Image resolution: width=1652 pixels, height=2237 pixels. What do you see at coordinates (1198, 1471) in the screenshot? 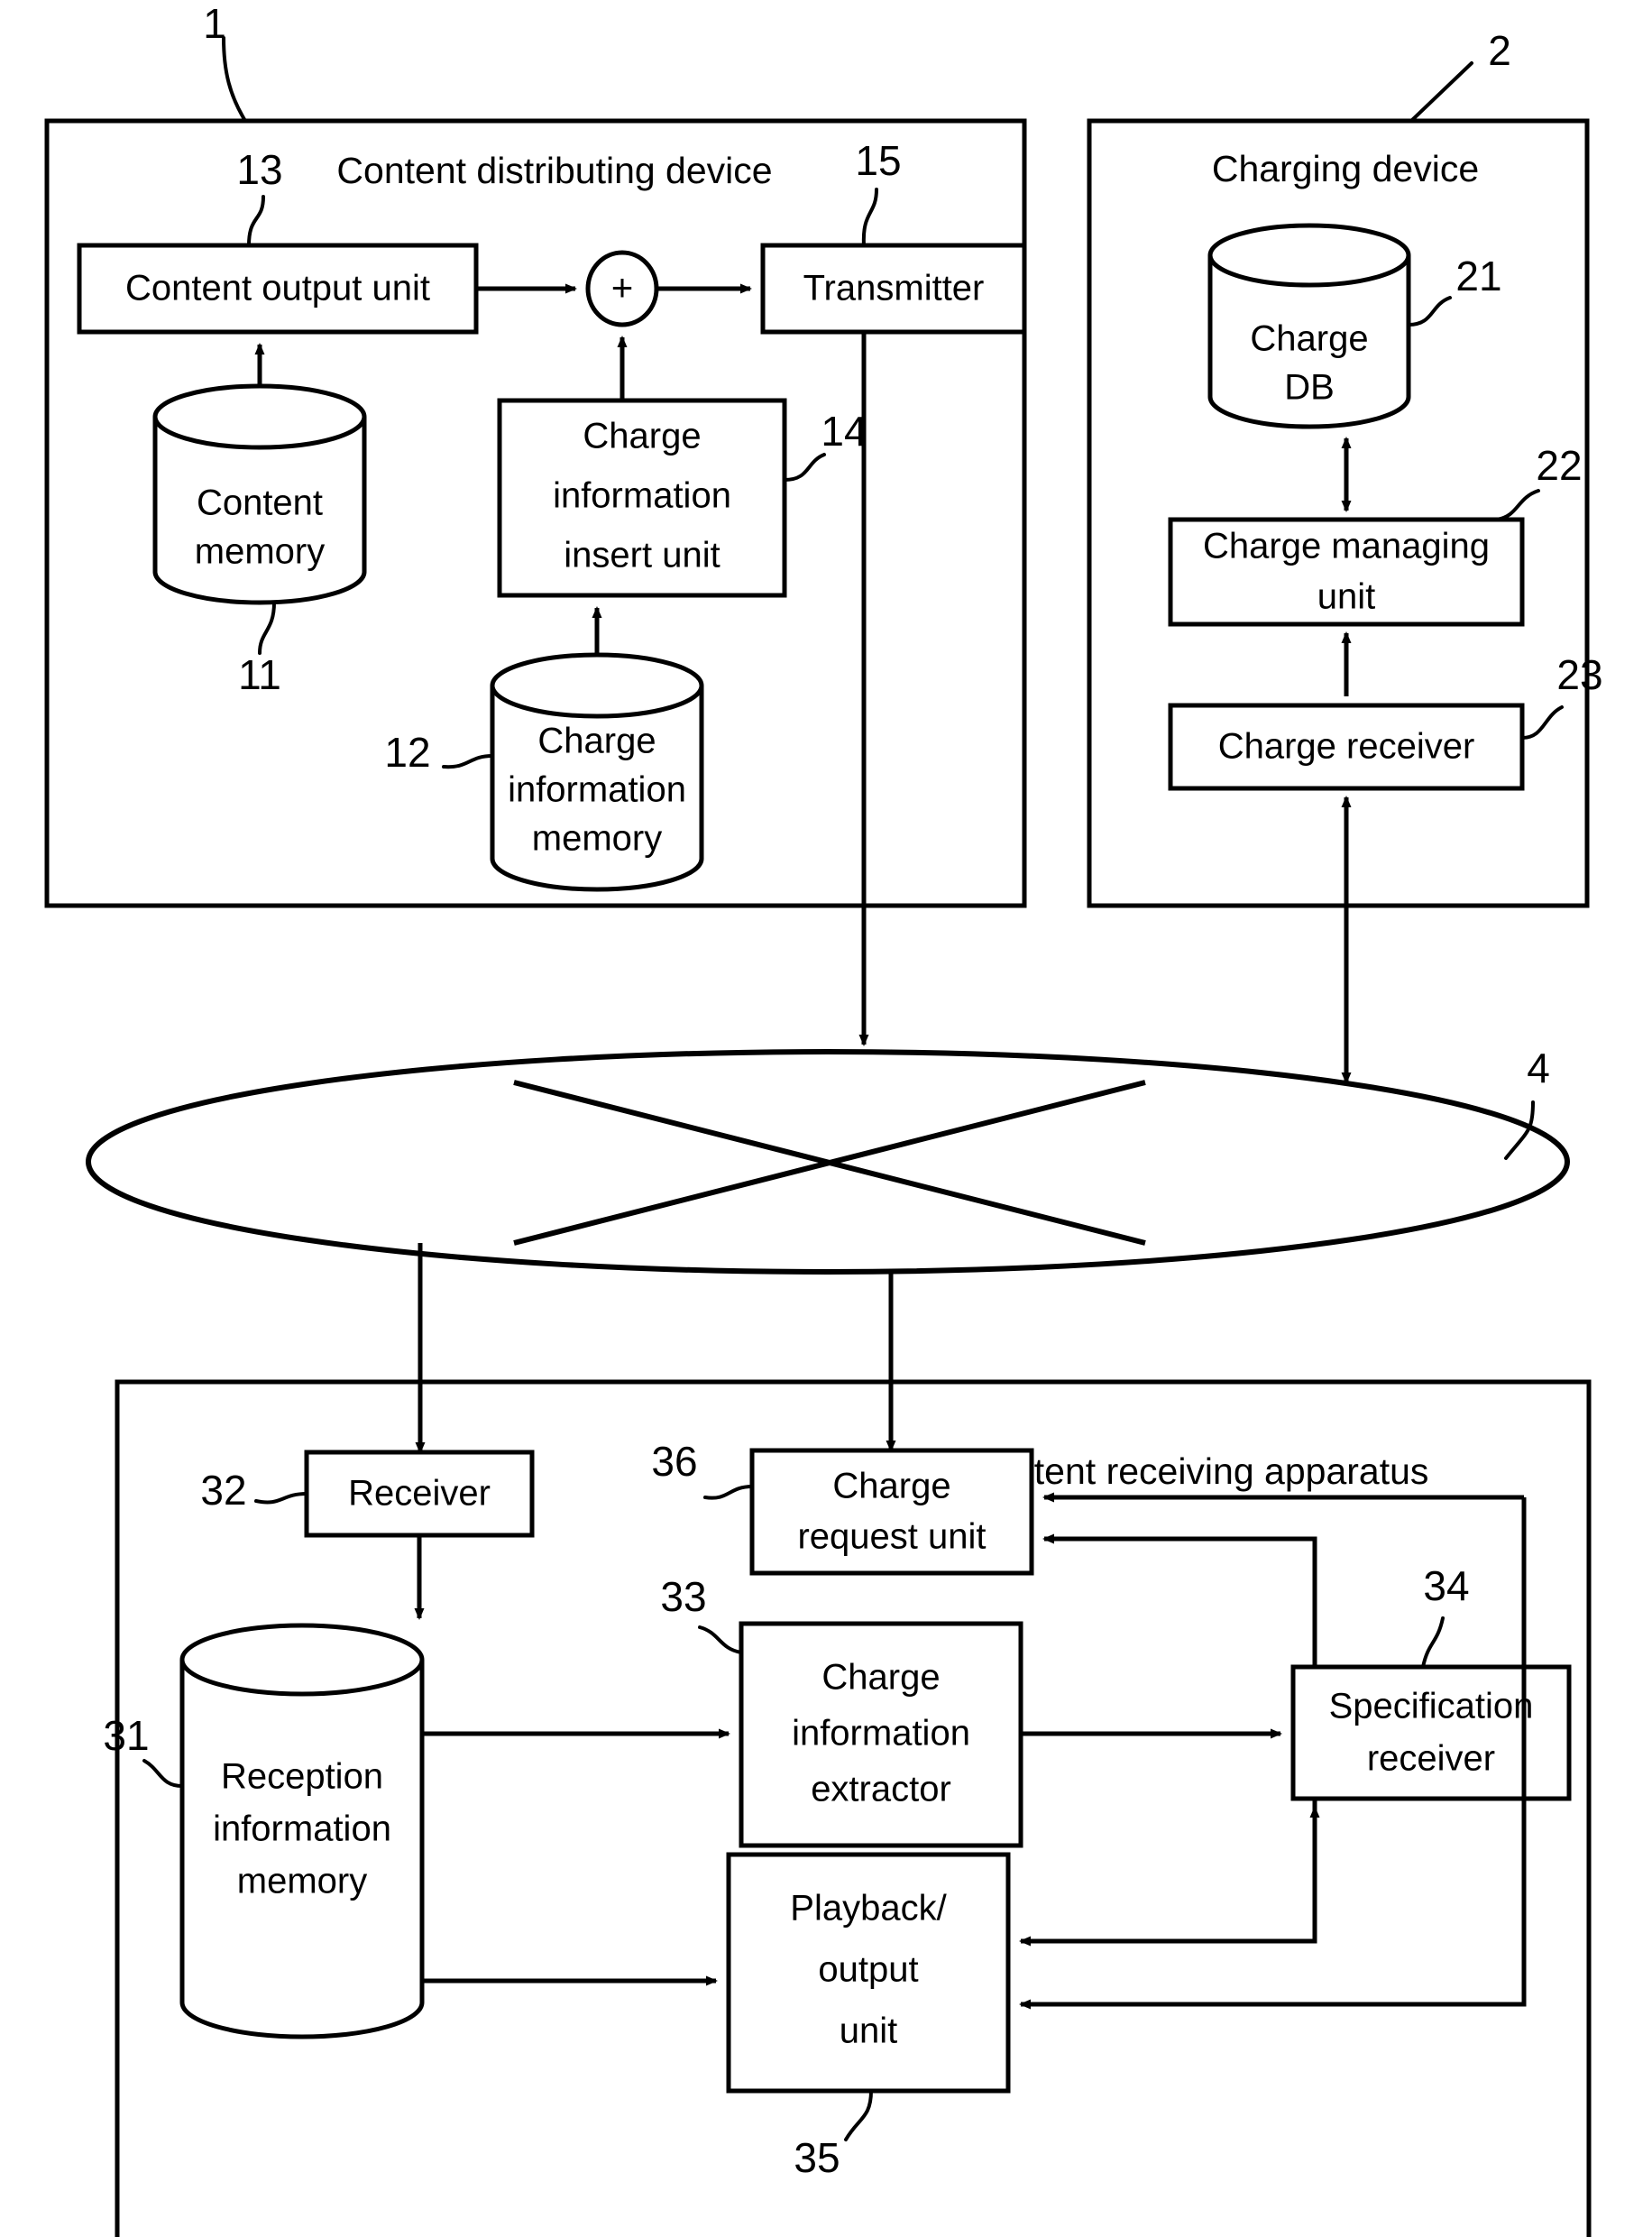
I see `content-receiving-apparatus-title: Content receiving apparatus` at bounding box center [1198, 1471].